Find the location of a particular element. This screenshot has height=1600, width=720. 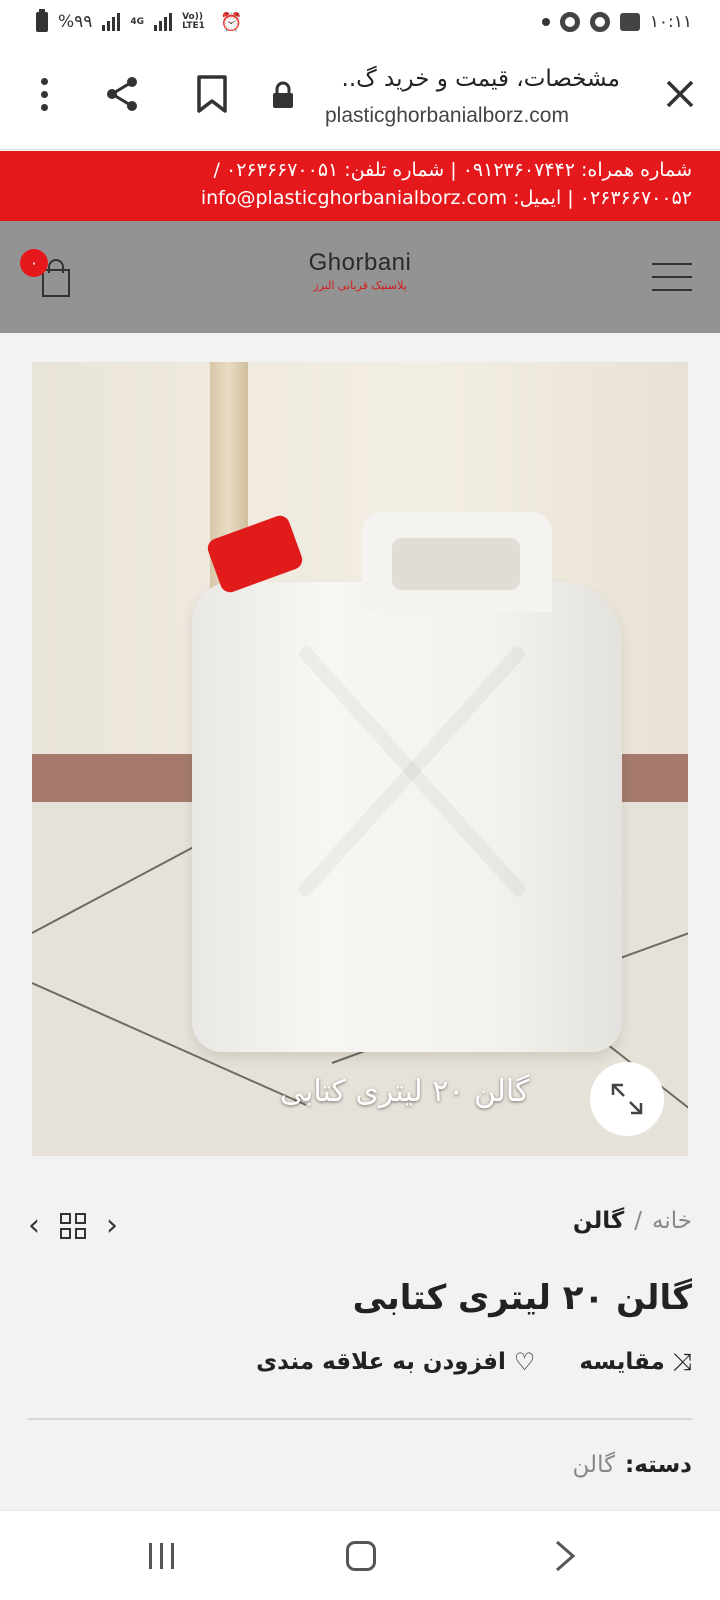

product-actions: ⤨ مقایسه ♡ افزودن به علاقه مندی is located at coordinates (474, 1362).